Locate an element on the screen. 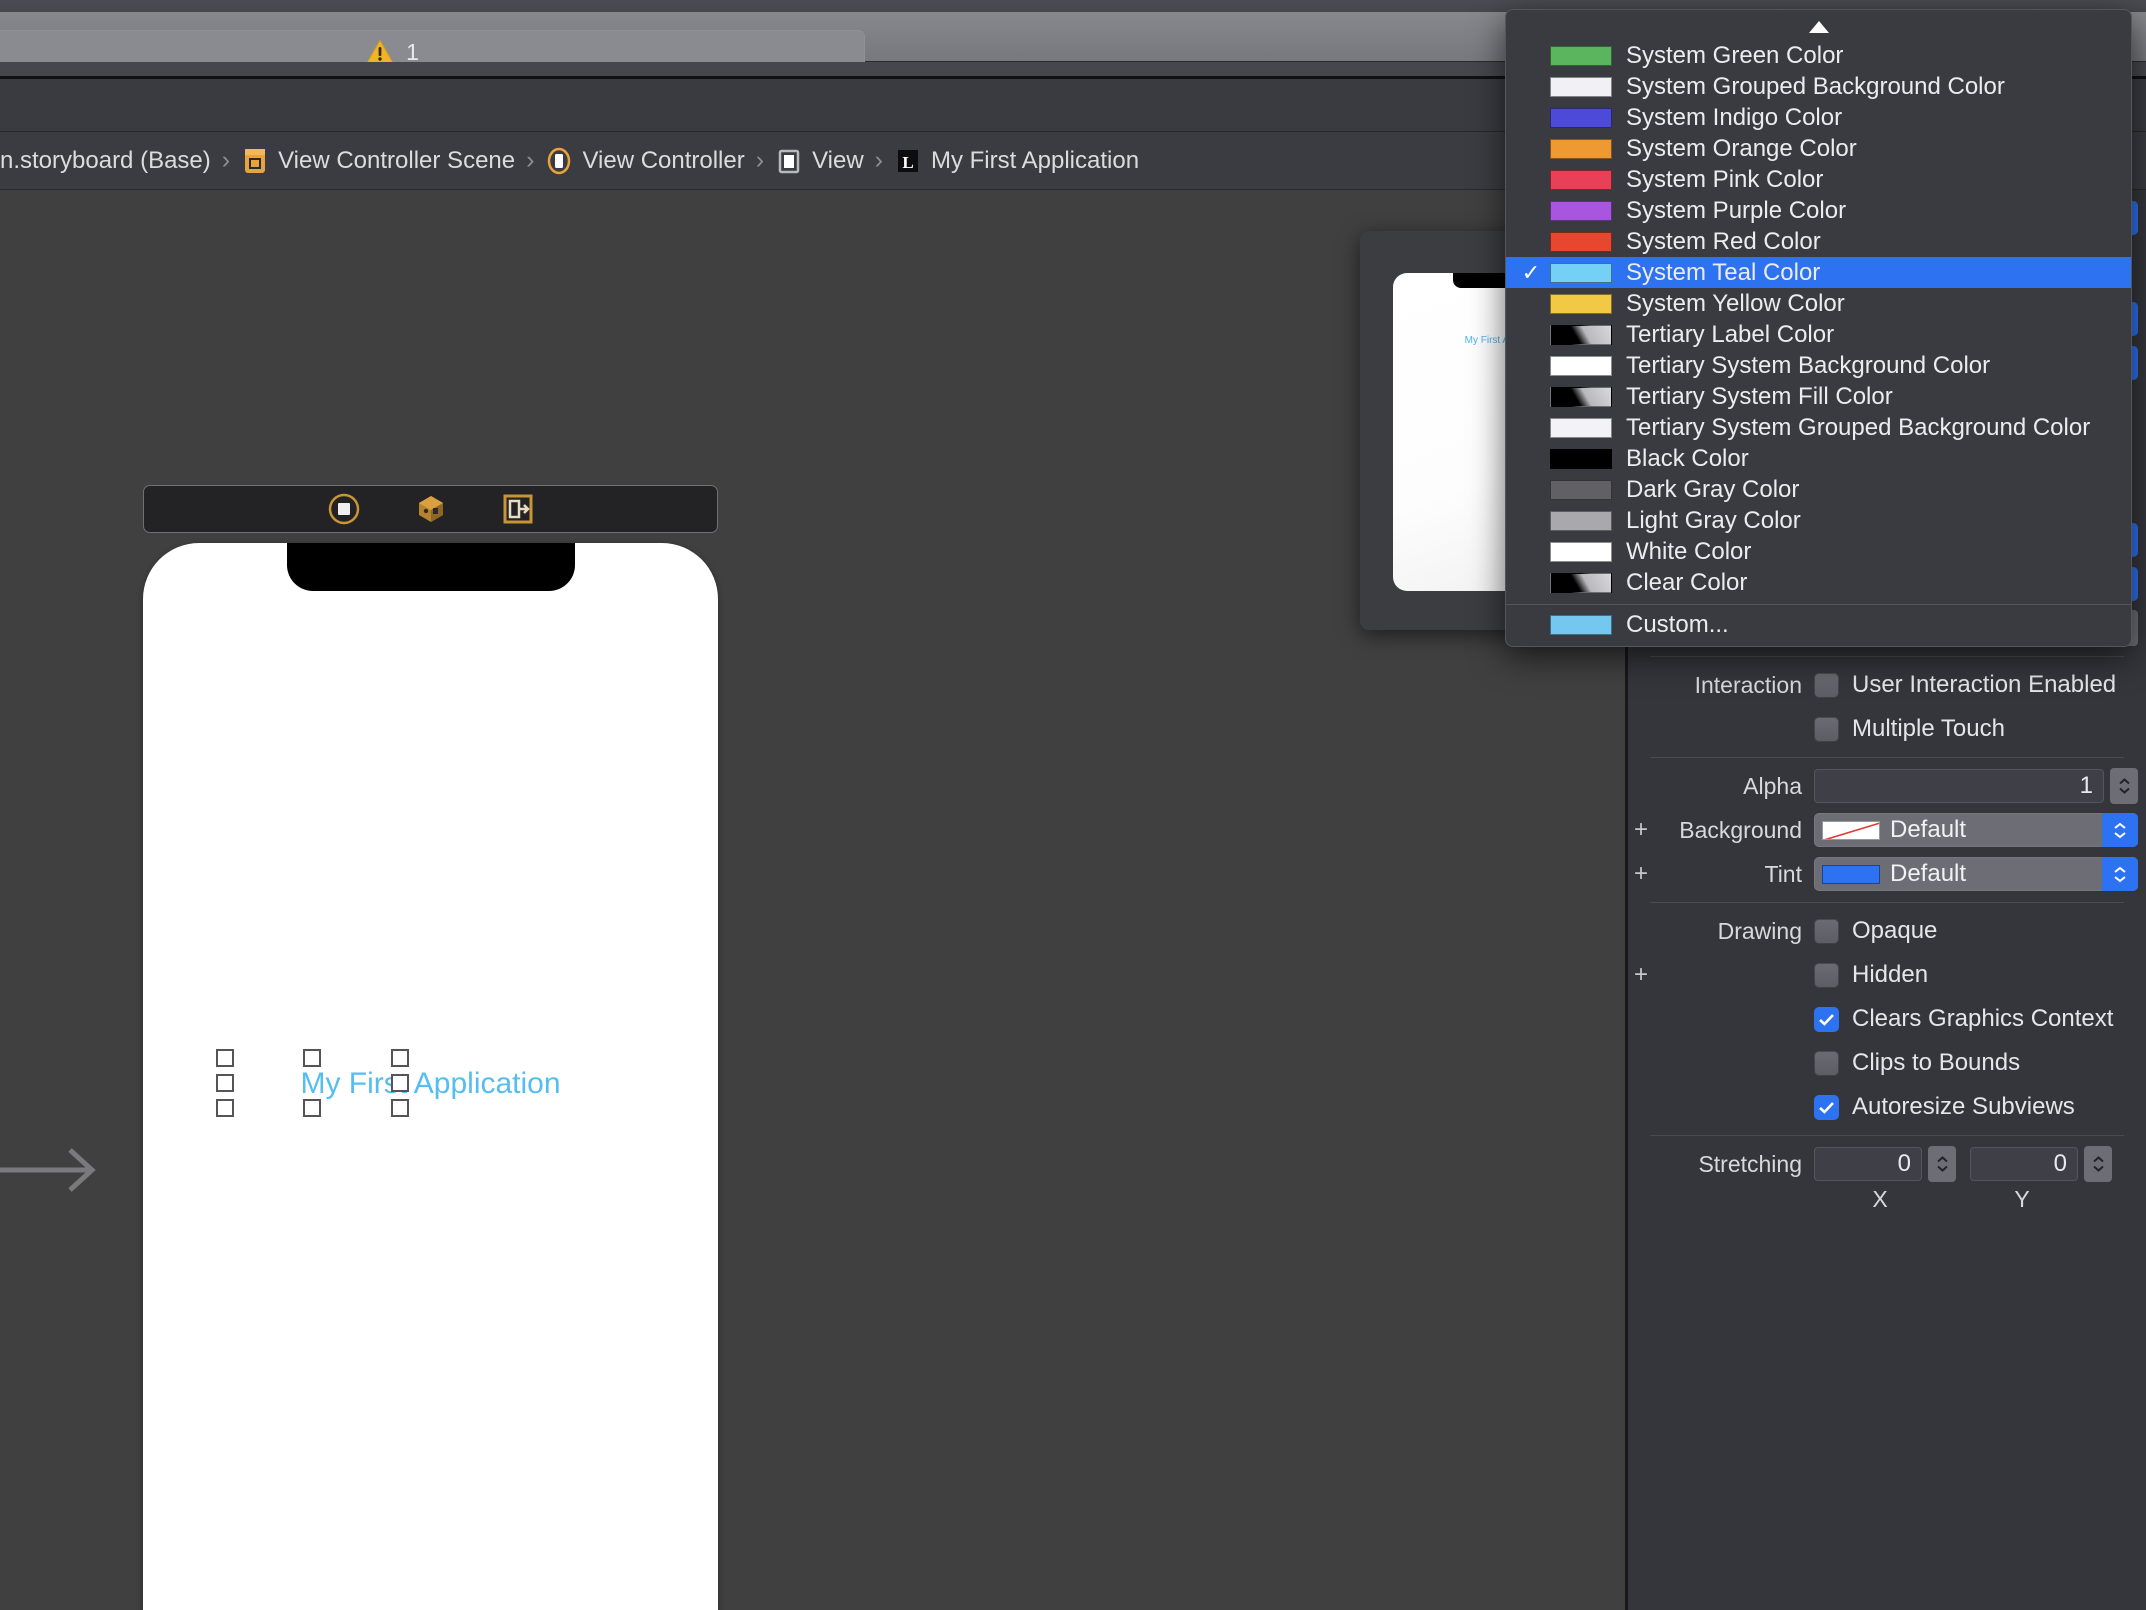 Image resolution: width=2146 pixels, height=1610 pixels. stretching-y-stepper is located at coordinates (2098, 1164).